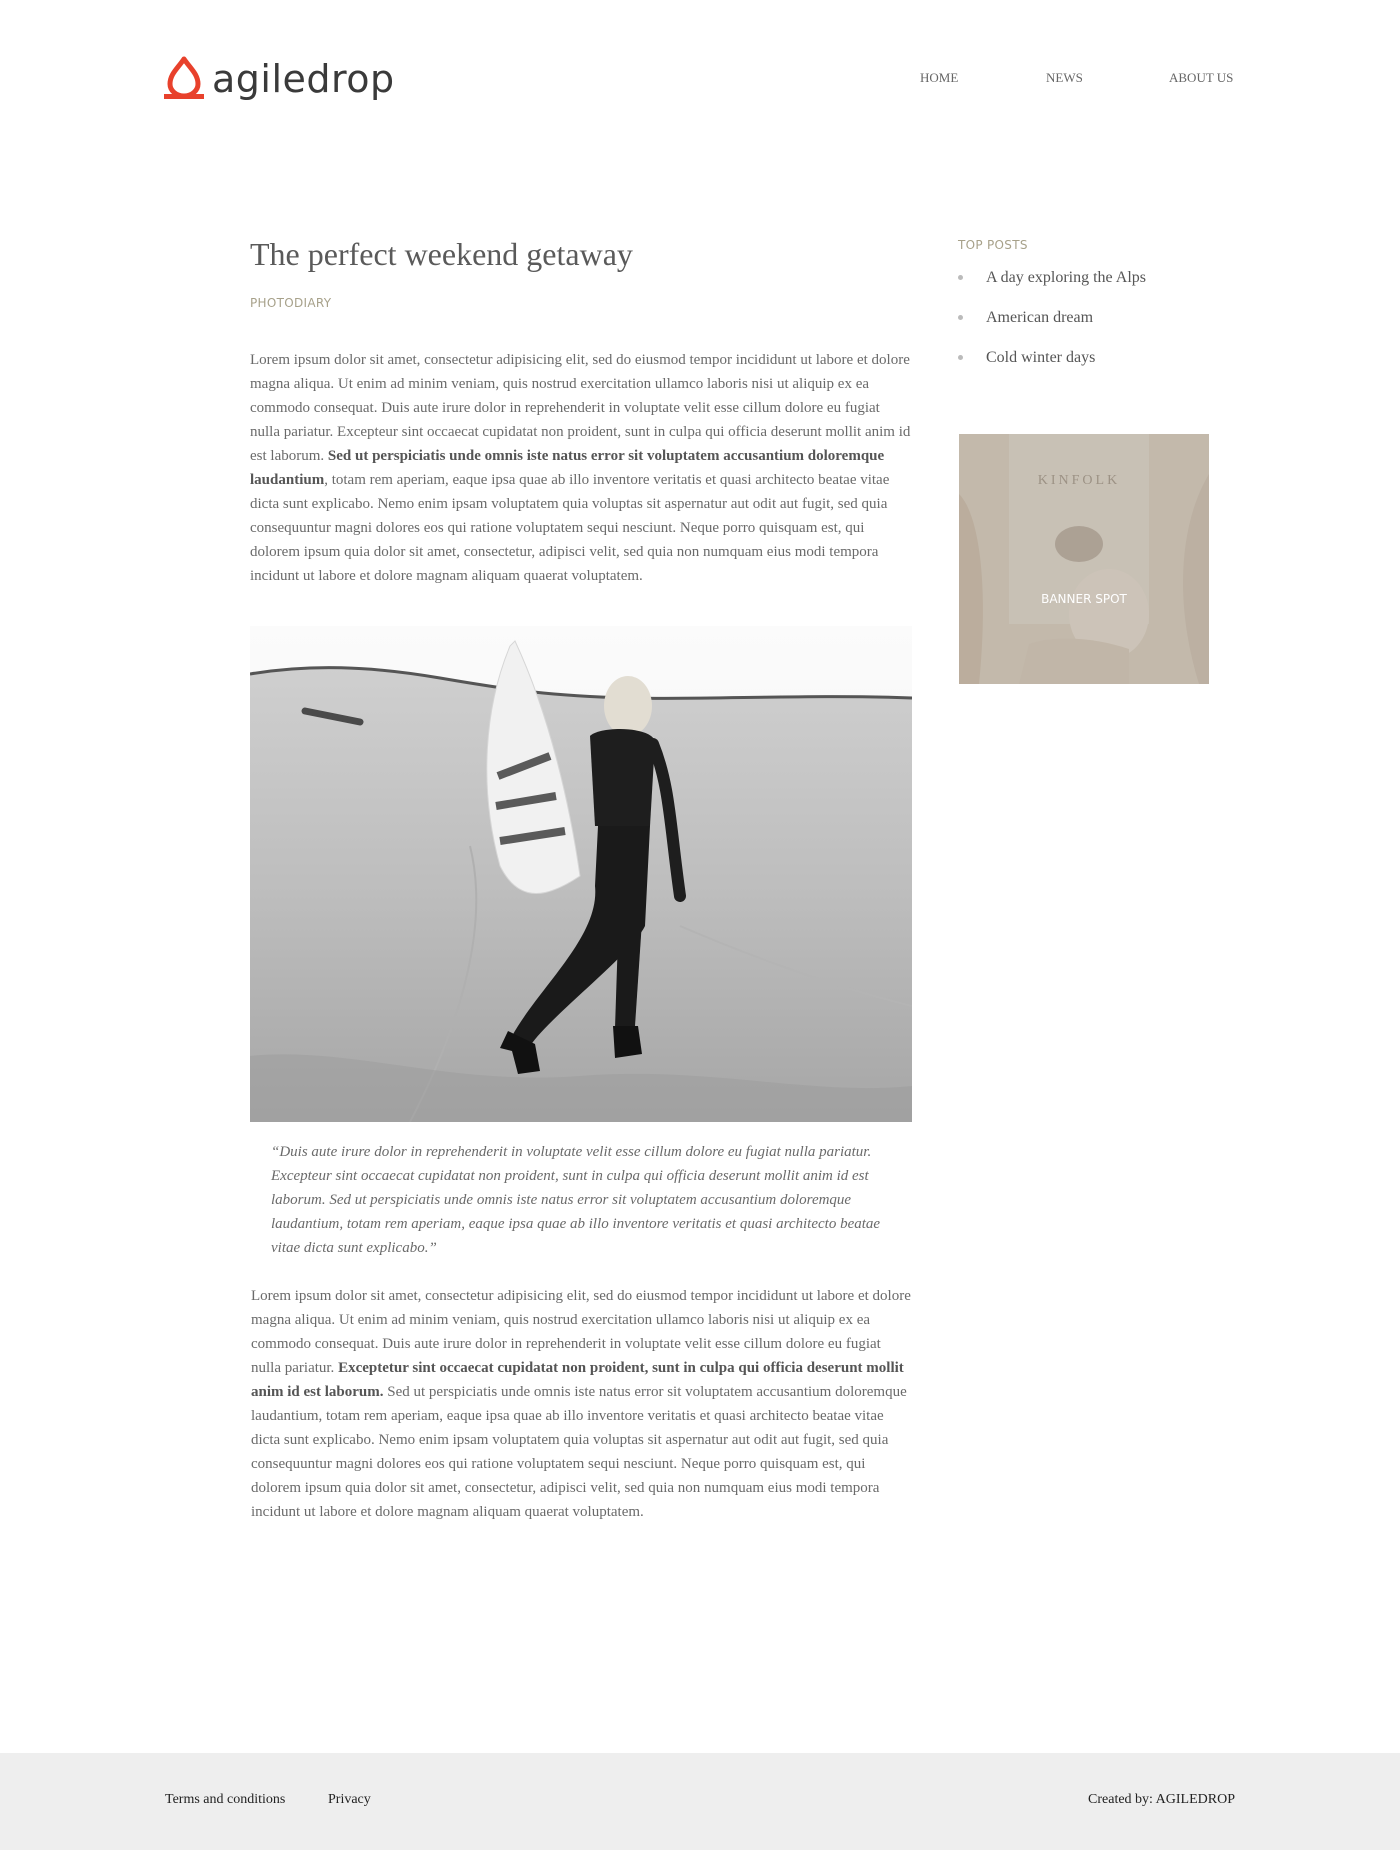  I want to click on terms-link: Terms and conditions, so click(225, 1800).